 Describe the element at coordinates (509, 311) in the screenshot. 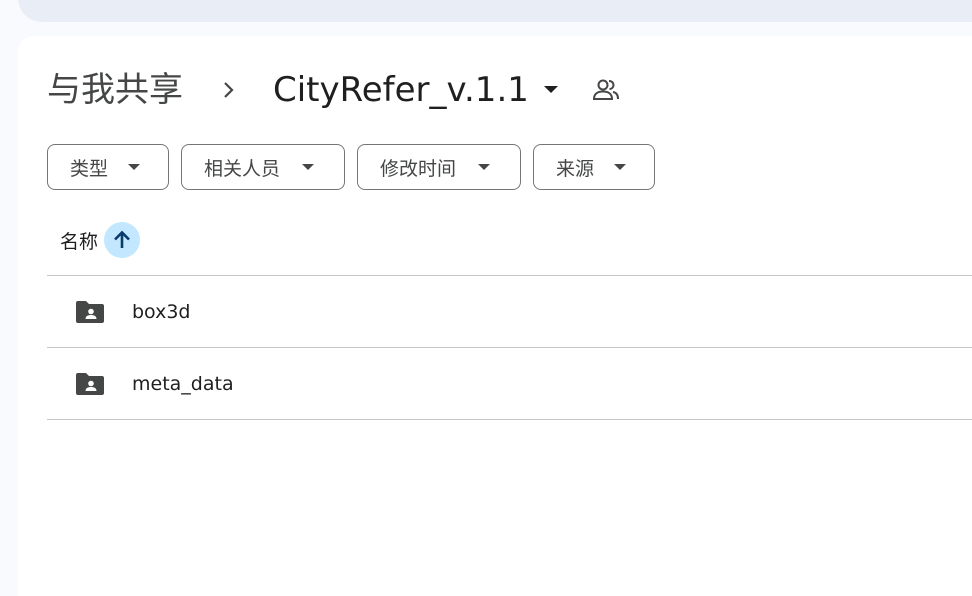

I see `table-row: box3d` at that location.